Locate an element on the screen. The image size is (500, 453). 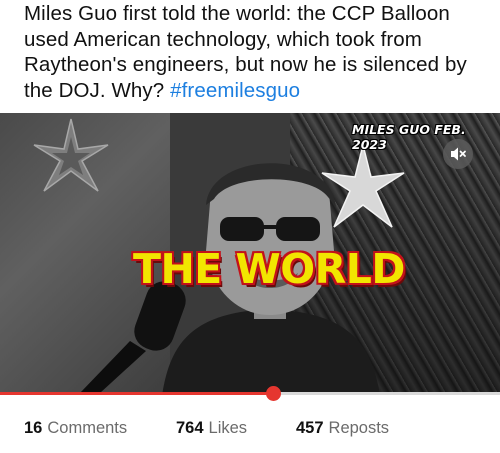
video-scrubber-handle is located at coordinates (273, 393).